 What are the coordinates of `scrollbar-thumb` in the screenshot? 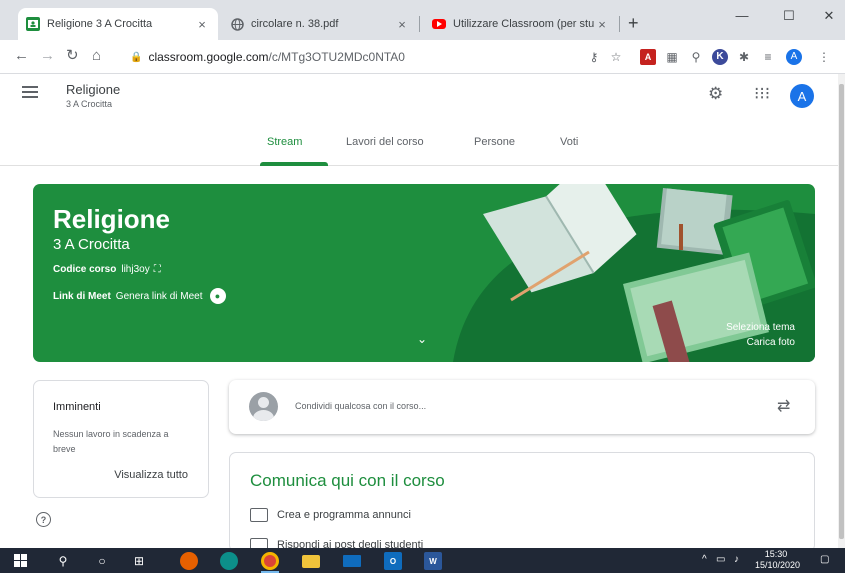 It's located at (841, 311).